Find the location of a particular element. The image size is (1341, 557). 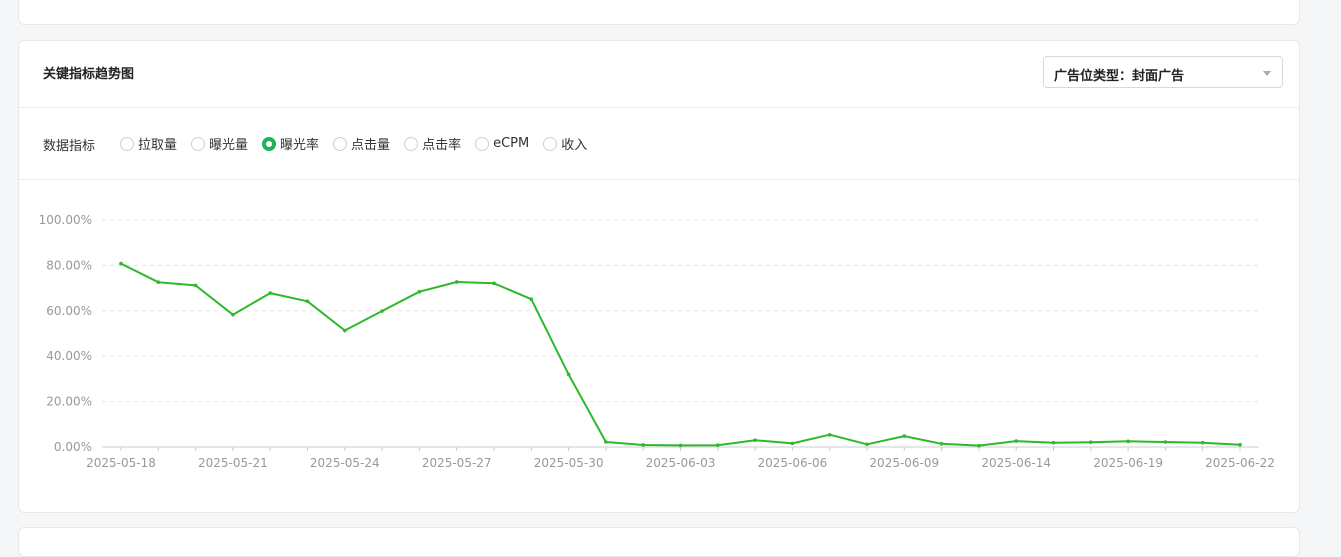

x-tick-label: 2025-06-22 is located at coordinates (1240, 463).